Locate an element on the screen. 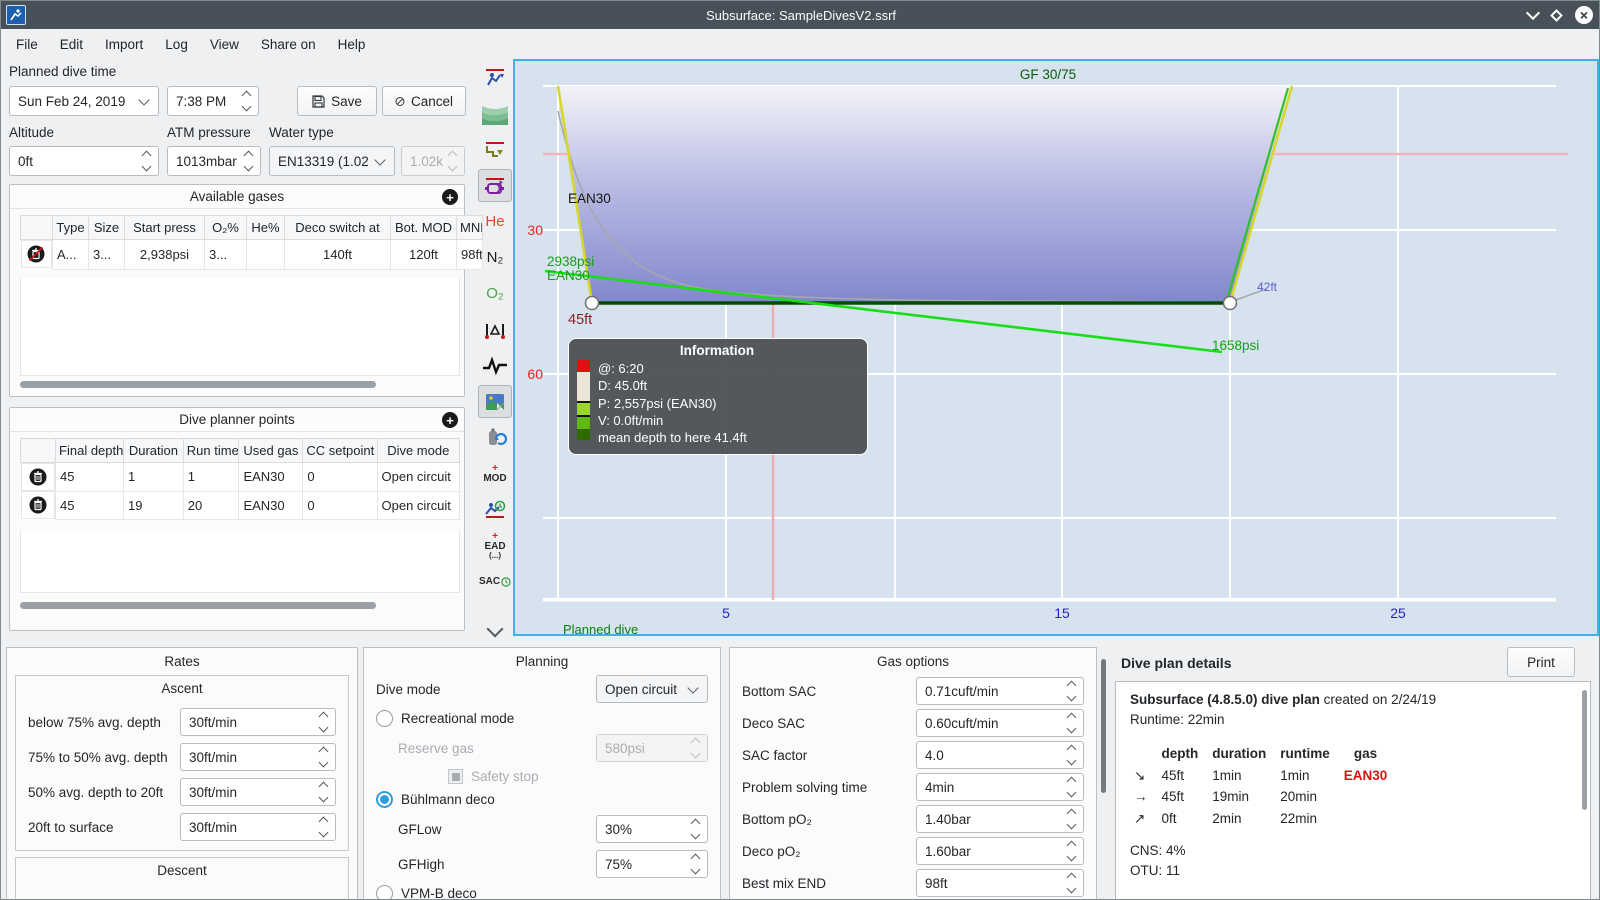  rate-spinbox-2: 30ft/min is located at coordinates (258, 792).